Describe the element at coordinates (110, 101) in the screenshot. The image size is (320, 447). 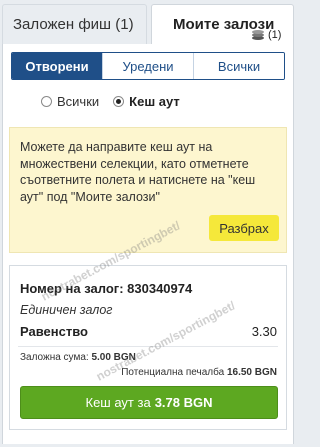
I see `bet-filter: Всички Кеш аут` at that location.